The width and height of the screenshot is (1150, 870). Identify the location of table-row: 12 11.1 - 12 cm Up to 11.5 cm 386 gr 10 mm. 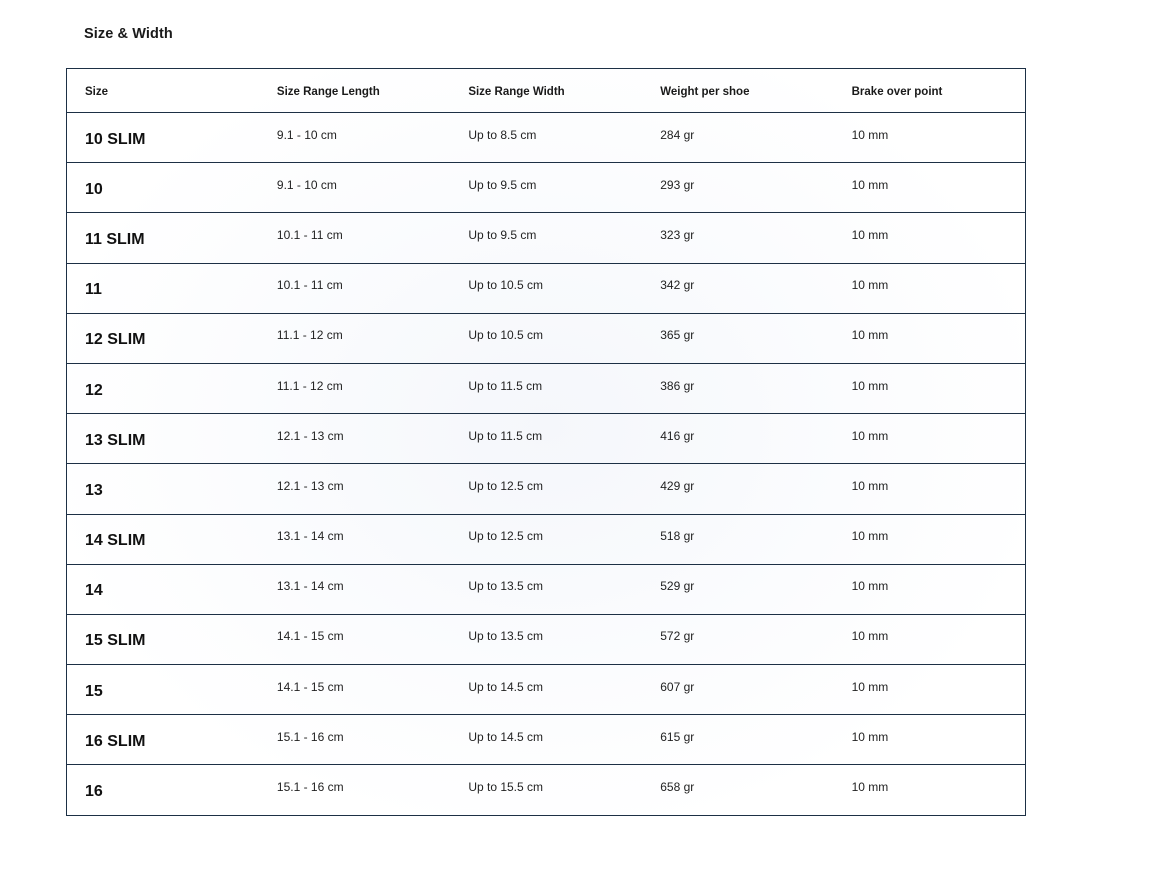
(546, 387).